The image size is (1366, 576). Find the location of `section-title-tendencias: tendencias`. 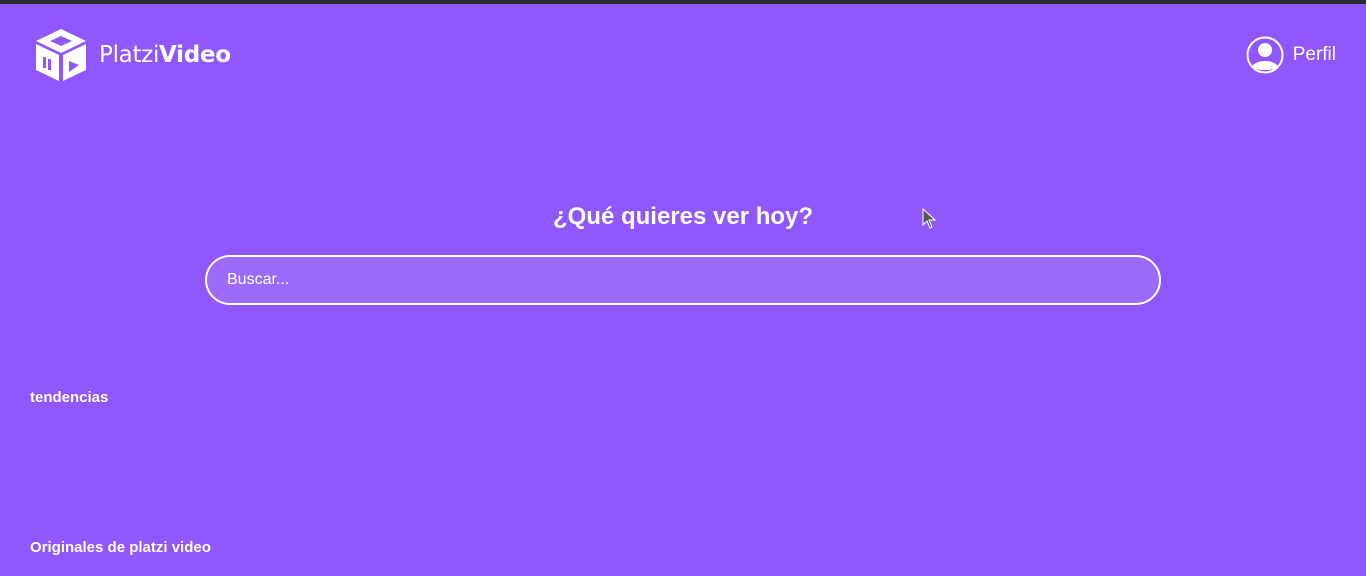

section-title-tendencias: tendencias is located at coordinates (69, 397).